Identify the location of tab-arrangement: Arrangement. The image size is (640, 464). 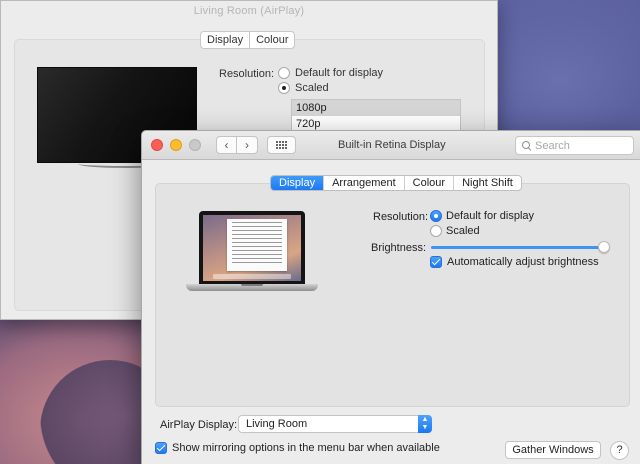
(363, 183).